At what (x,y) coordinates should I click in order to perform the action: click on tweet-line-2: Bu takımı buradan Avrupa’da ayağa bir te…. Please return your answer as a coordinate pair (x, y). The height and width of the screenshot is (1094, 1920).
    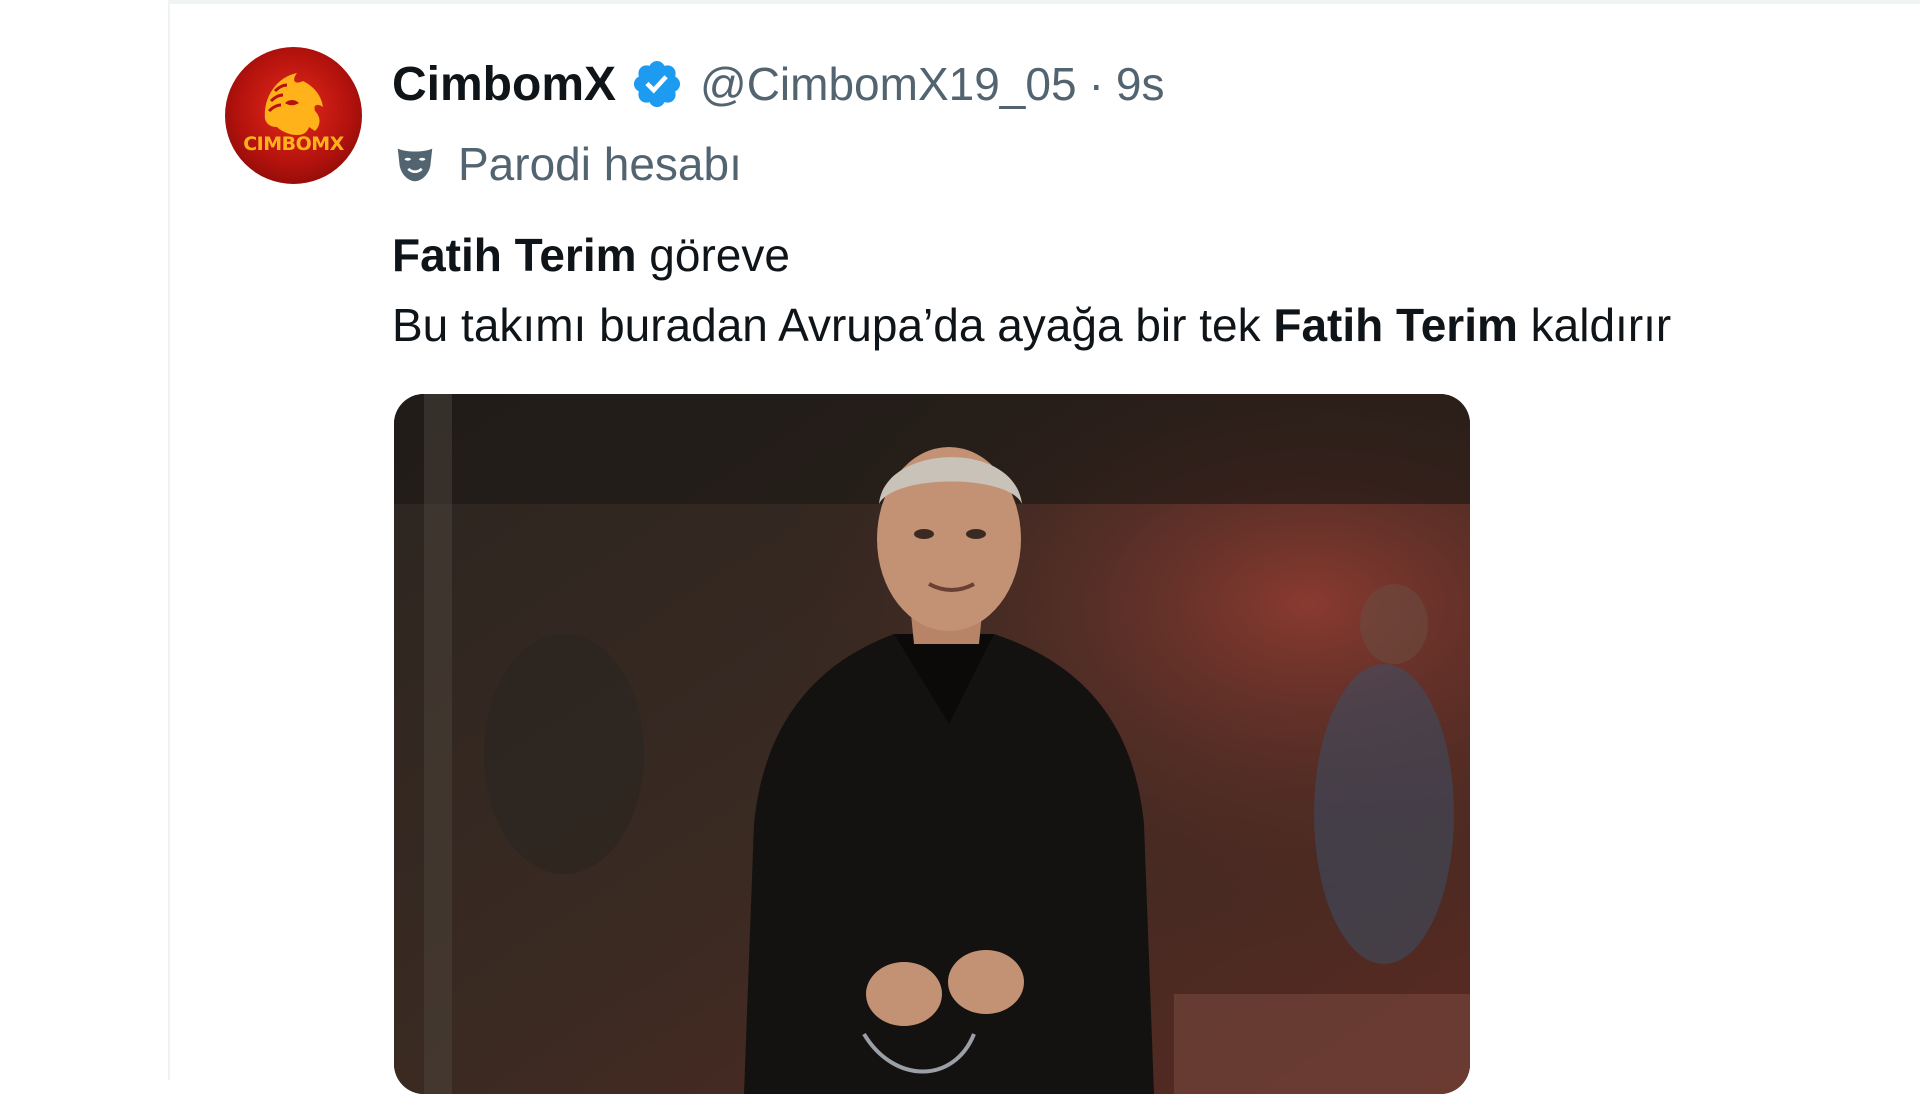
    Looking at the image, I should click on (1031, 325).